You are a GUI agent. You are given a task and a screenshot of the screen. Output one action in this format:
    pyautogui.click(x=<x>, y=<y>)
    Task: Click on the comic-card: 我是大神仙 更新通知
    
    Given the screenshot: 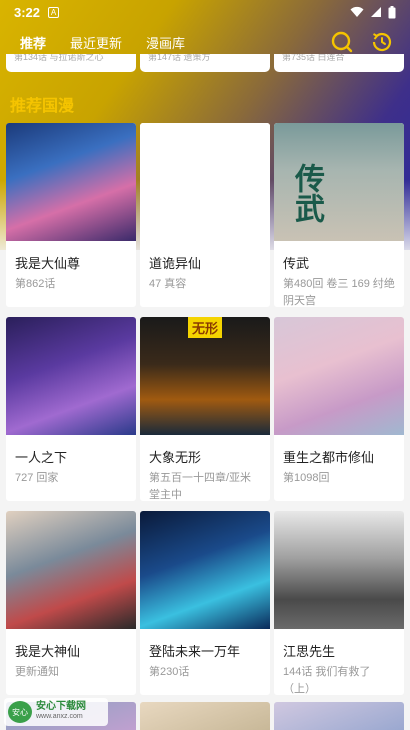 What is the action you would take?
    pyautogui.click(x=71, y=603)
    